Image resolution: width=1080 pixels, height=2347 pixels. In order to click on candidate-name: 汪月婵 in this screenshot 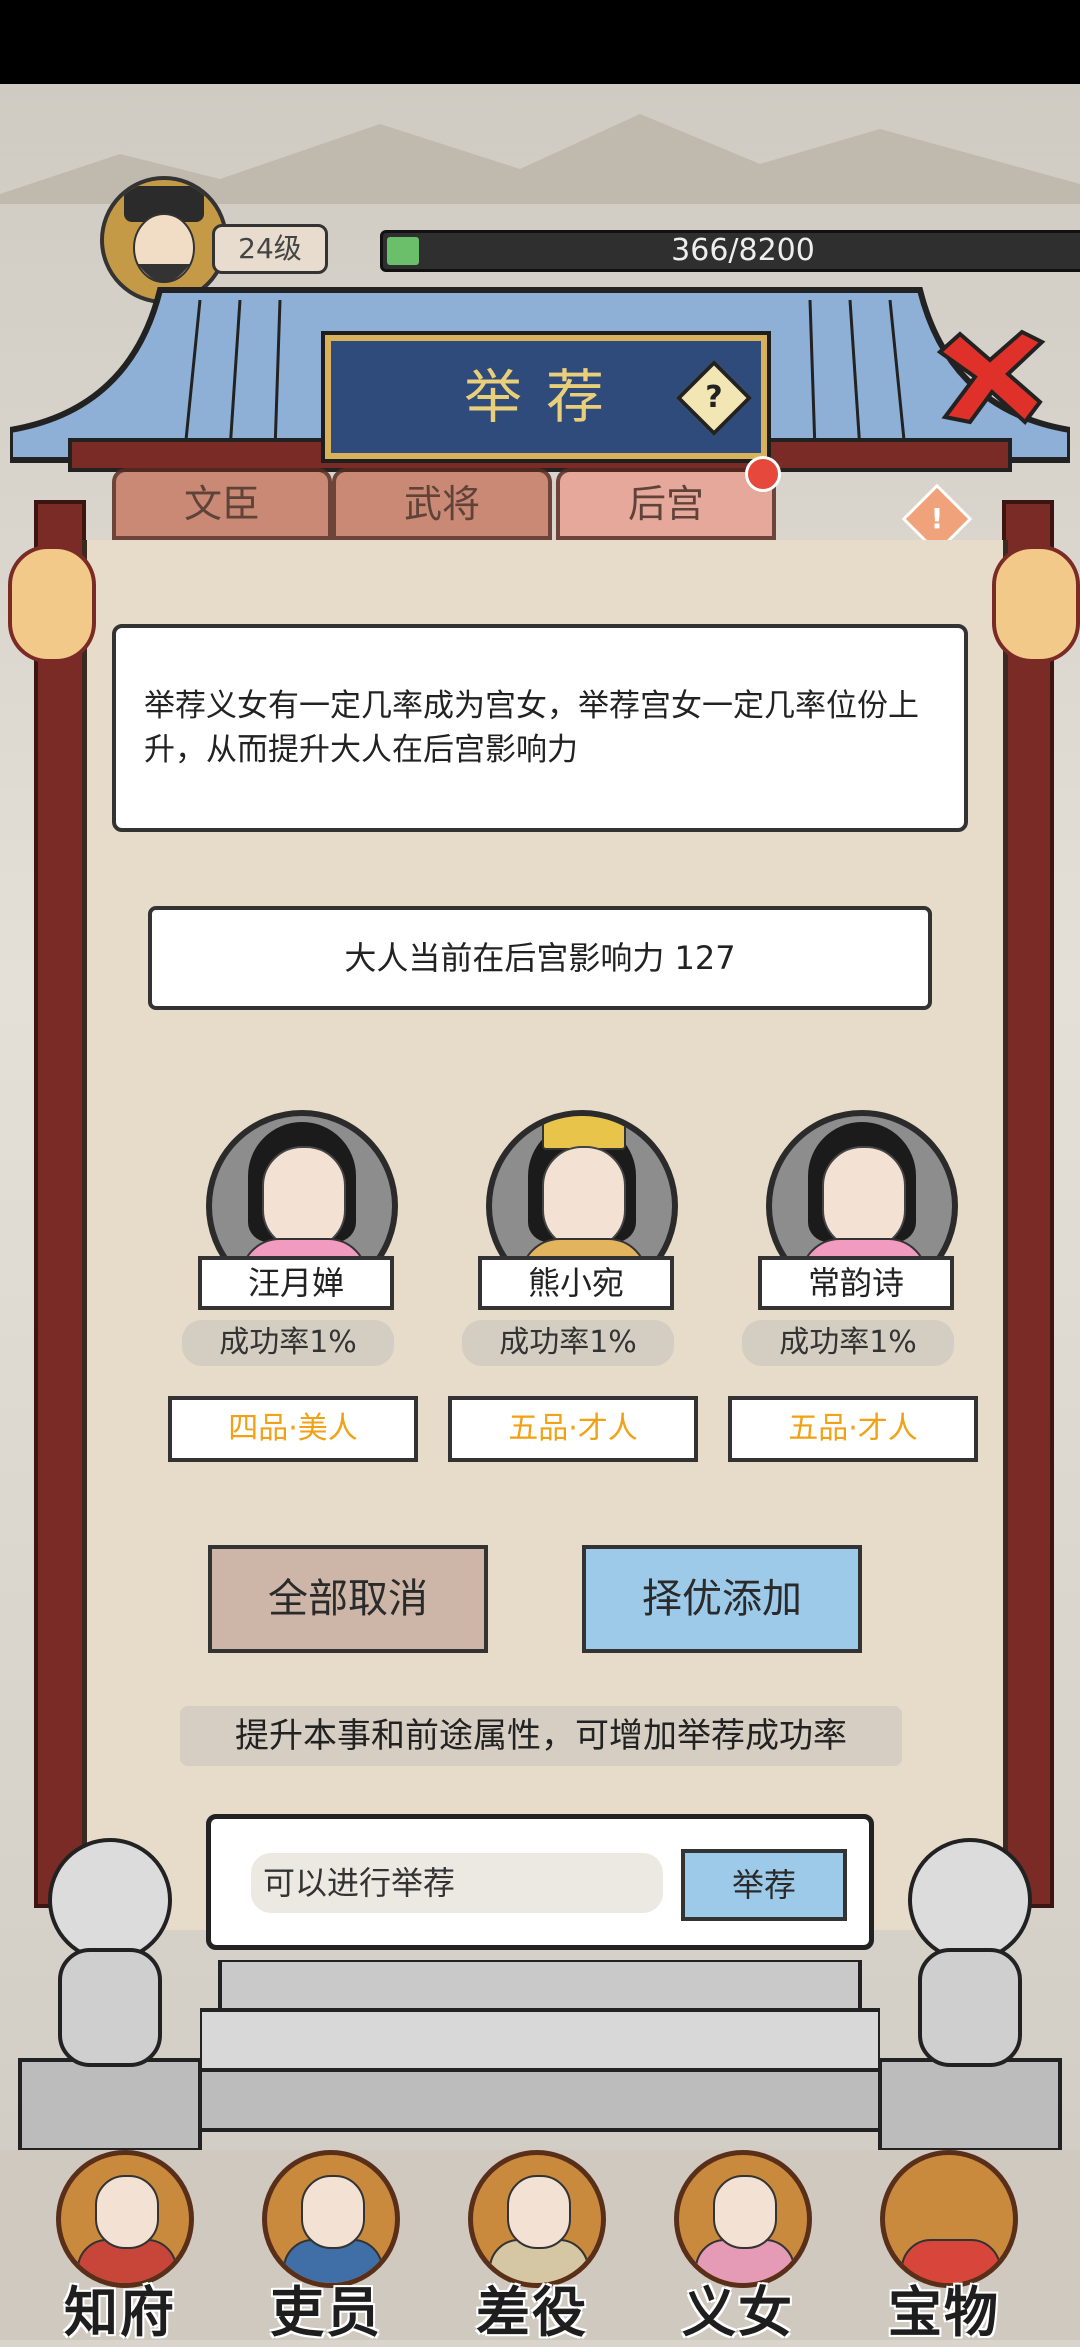, I will do `click(296, 1283)`.